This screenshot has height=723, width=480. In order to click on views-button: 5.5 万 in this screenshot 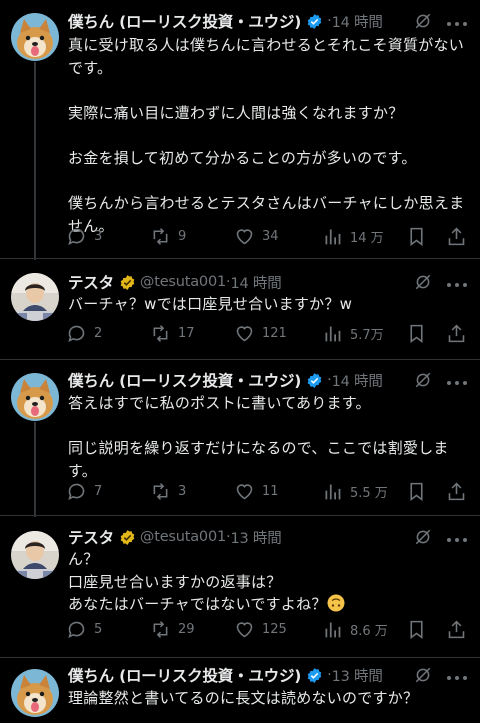, I will do `click(355, 491)`.